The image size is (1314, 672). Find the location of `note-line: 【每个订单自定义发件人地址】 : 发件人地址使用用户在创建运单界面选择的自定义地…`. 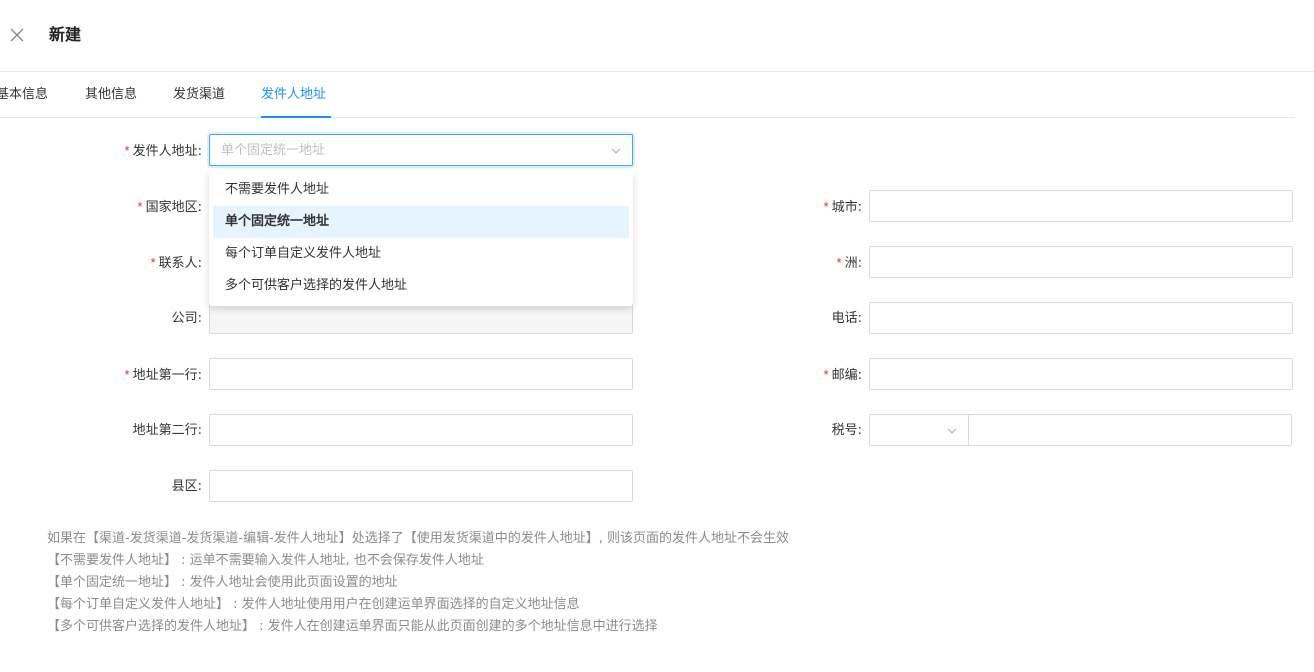

note-line: 【每个订单自定义发件人地址】 : 发件人地址使用用户在创建运单界面选择的自定义地… is located at coordinates (313, 604).